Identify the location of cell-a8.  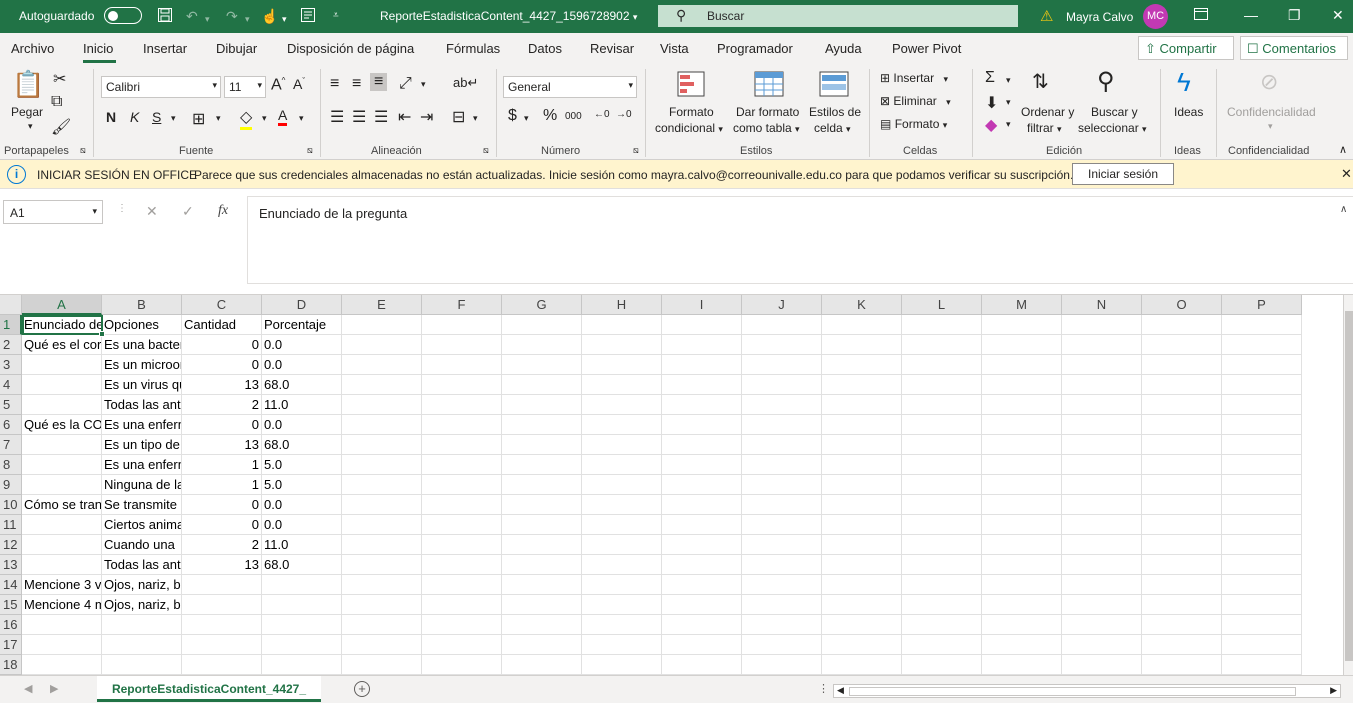
(62, 465).